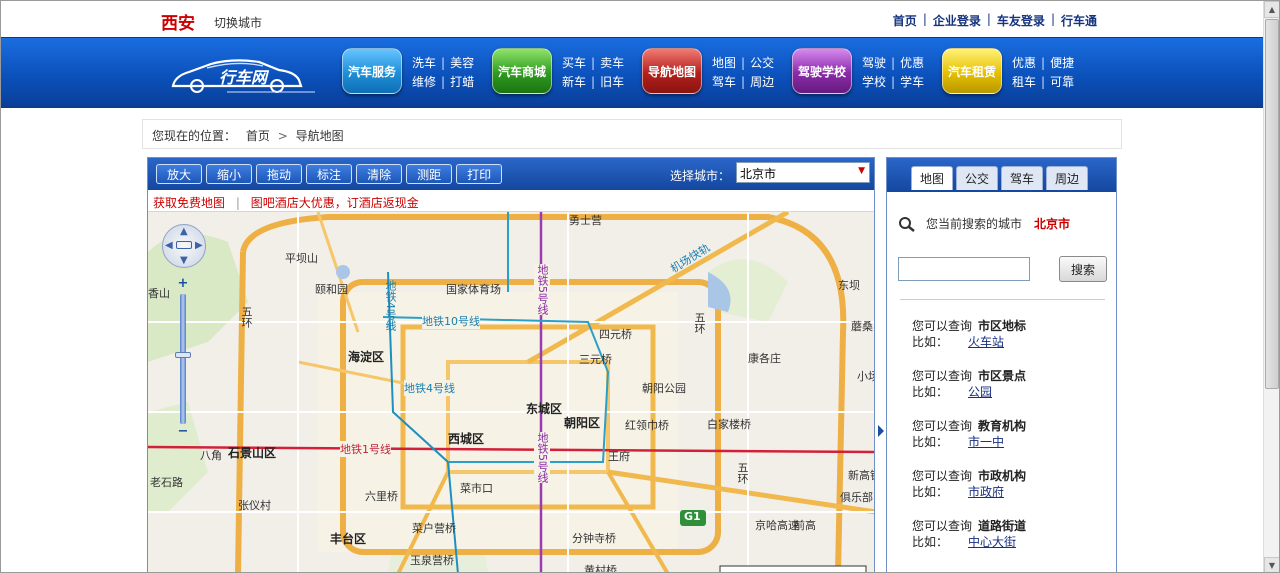  Describe the element at coordinates (159, 293) in the screenshot. I see `map-label: 香山` at that location.